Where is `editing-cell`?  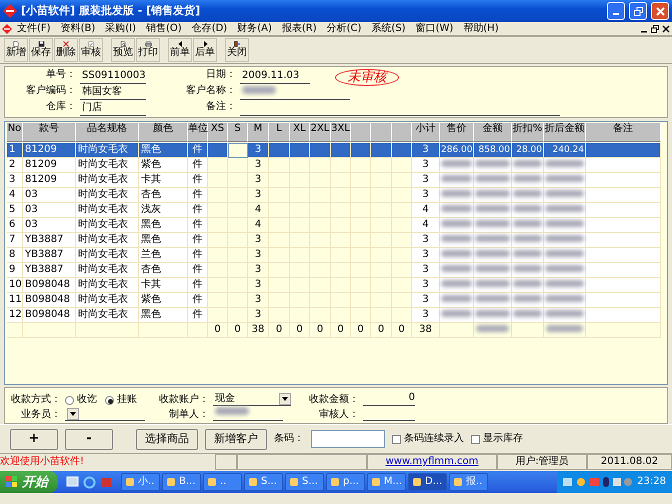
editing-cell is located at coordinates (238, 150).